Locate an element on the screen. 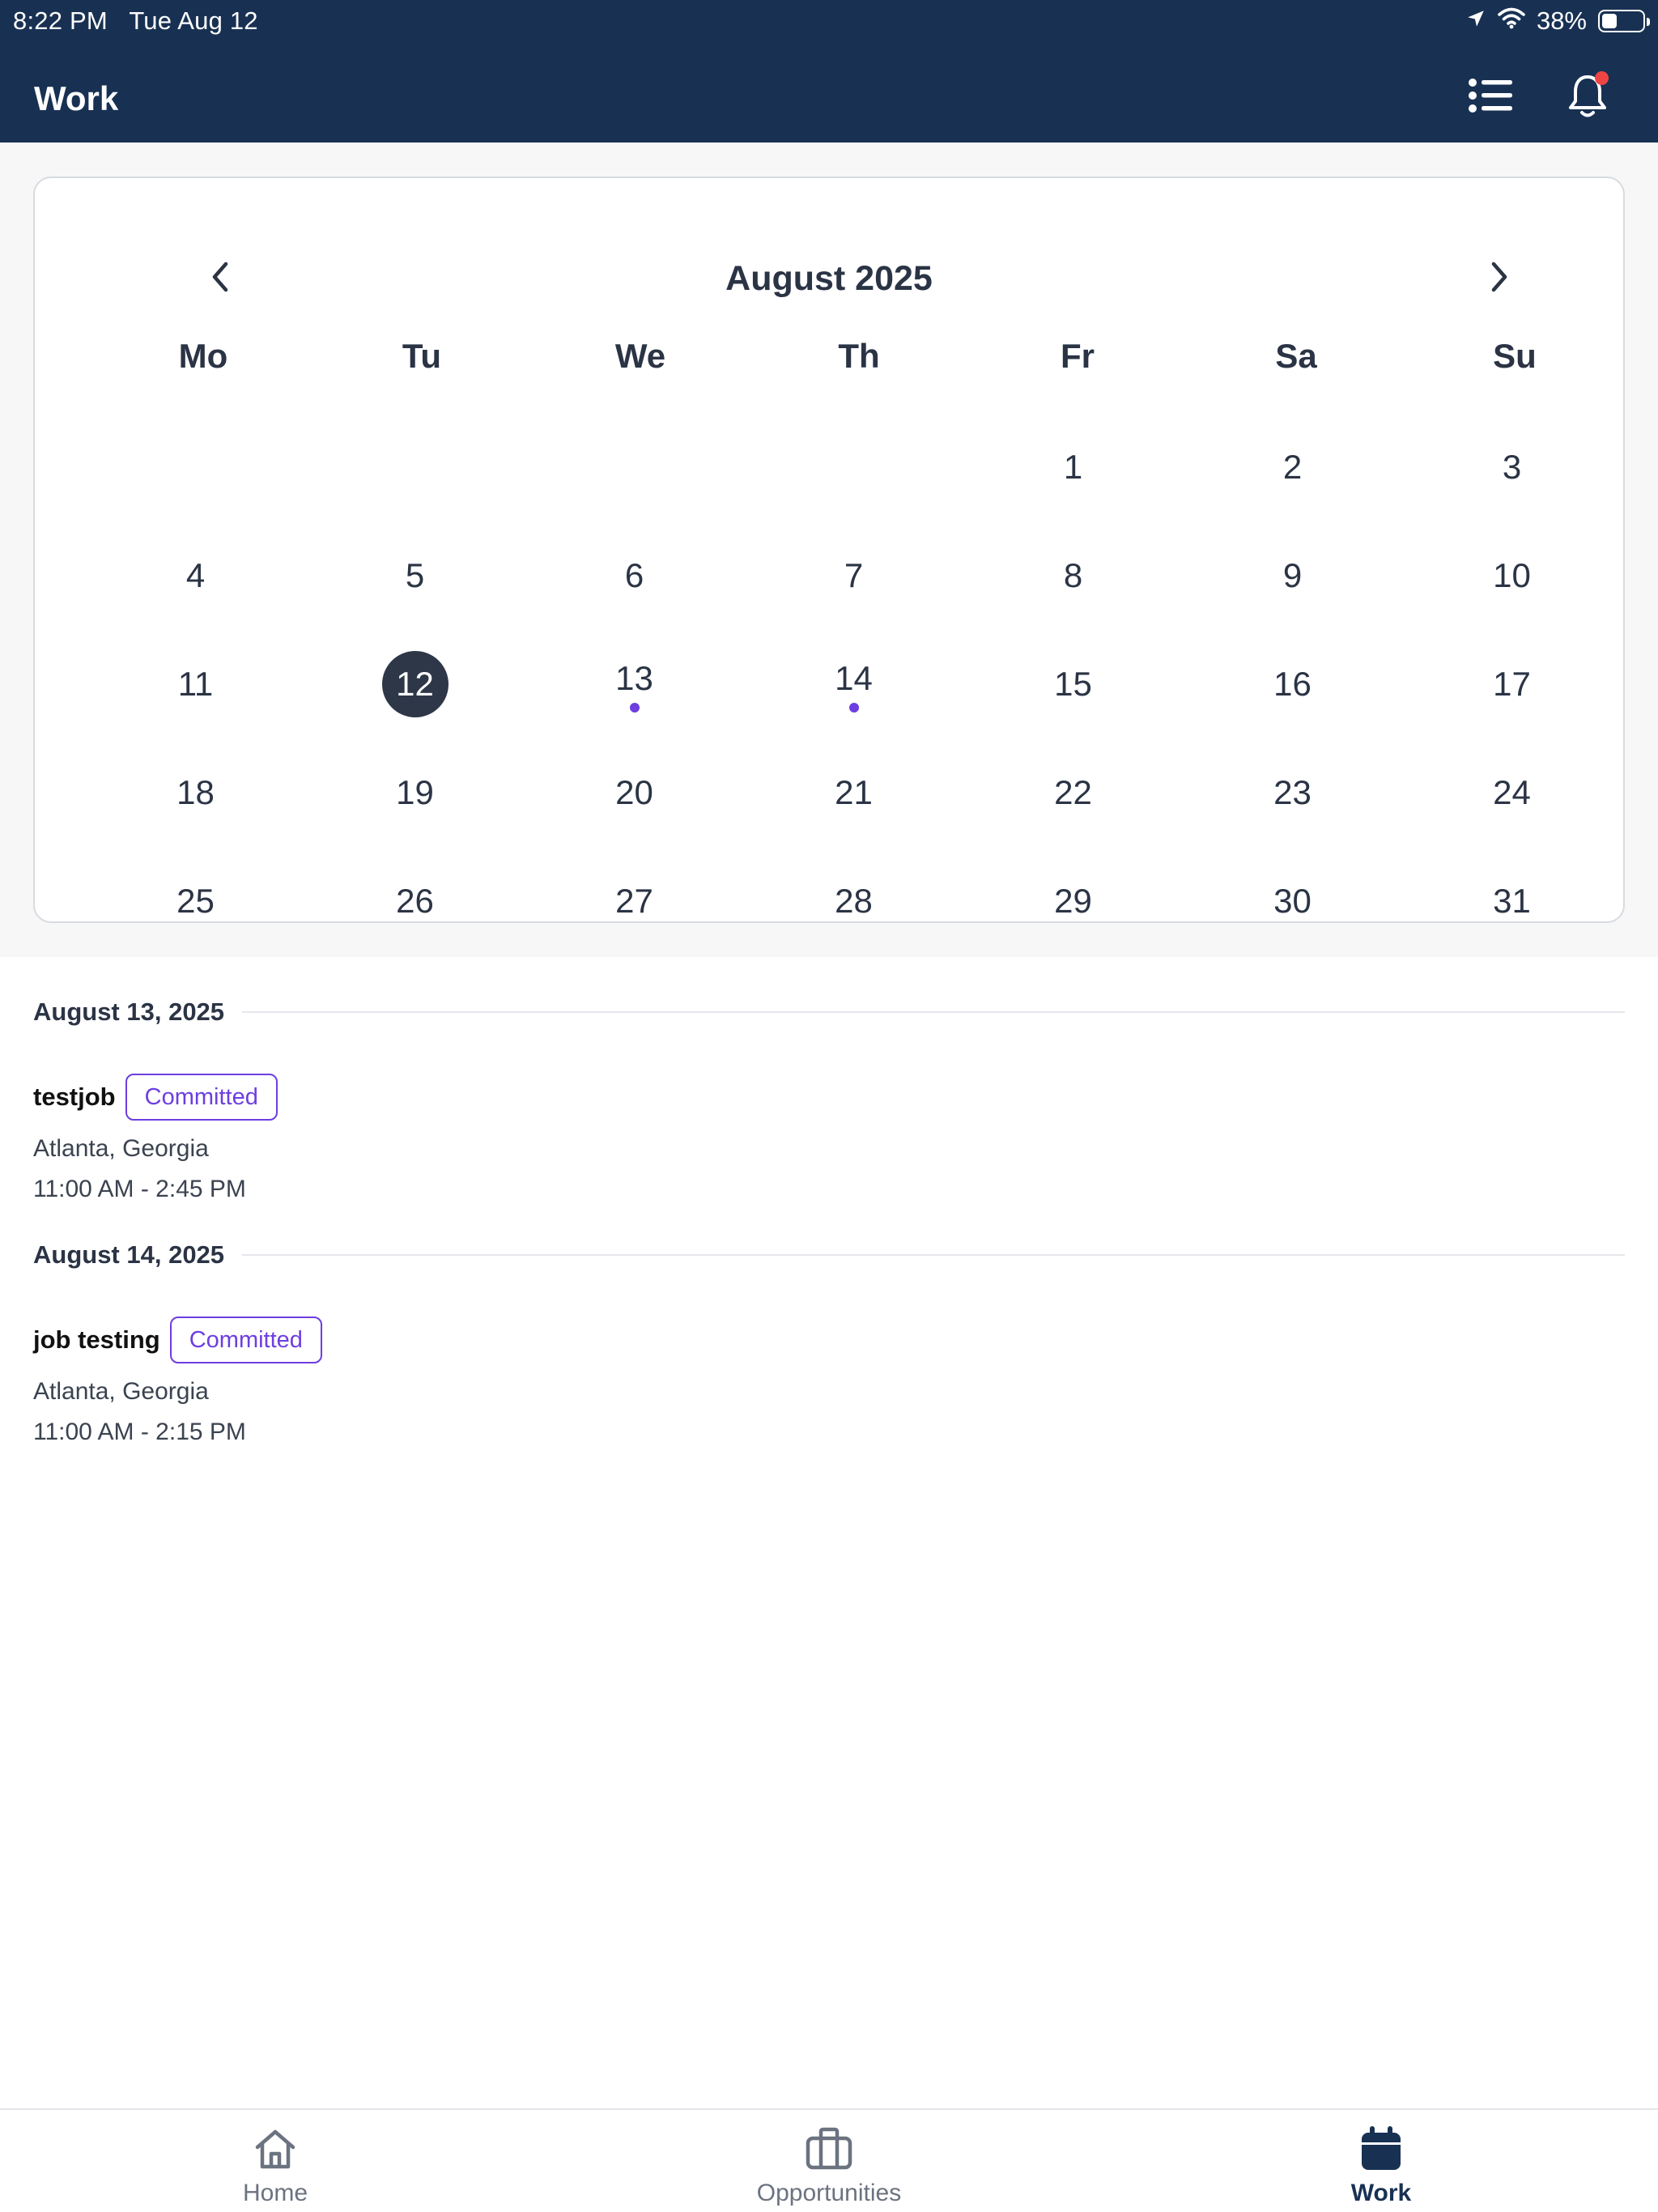 This screenshot has height=2212, width=1658. date-divider is located at coordinates (933, 1012).